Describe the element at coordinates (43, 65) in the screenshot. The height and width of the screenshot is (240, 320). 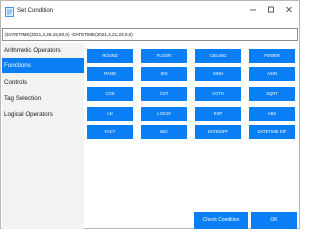
I see `sidebar-item-functions: Functions` at that location.